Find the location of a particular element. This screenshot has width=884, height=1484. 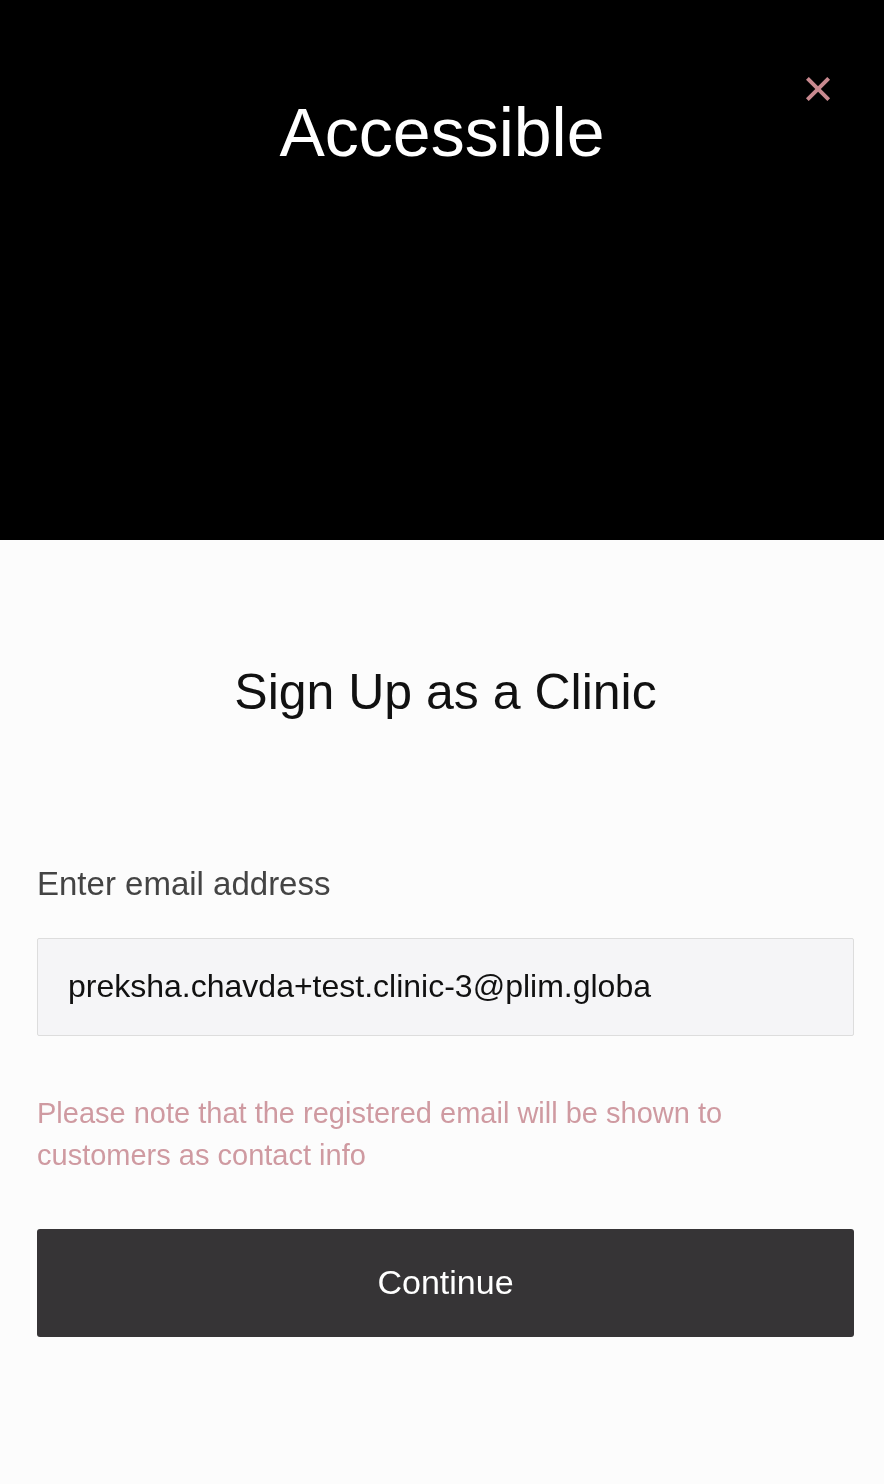

continue-button: Continue is located at coordinates (445, 1282).